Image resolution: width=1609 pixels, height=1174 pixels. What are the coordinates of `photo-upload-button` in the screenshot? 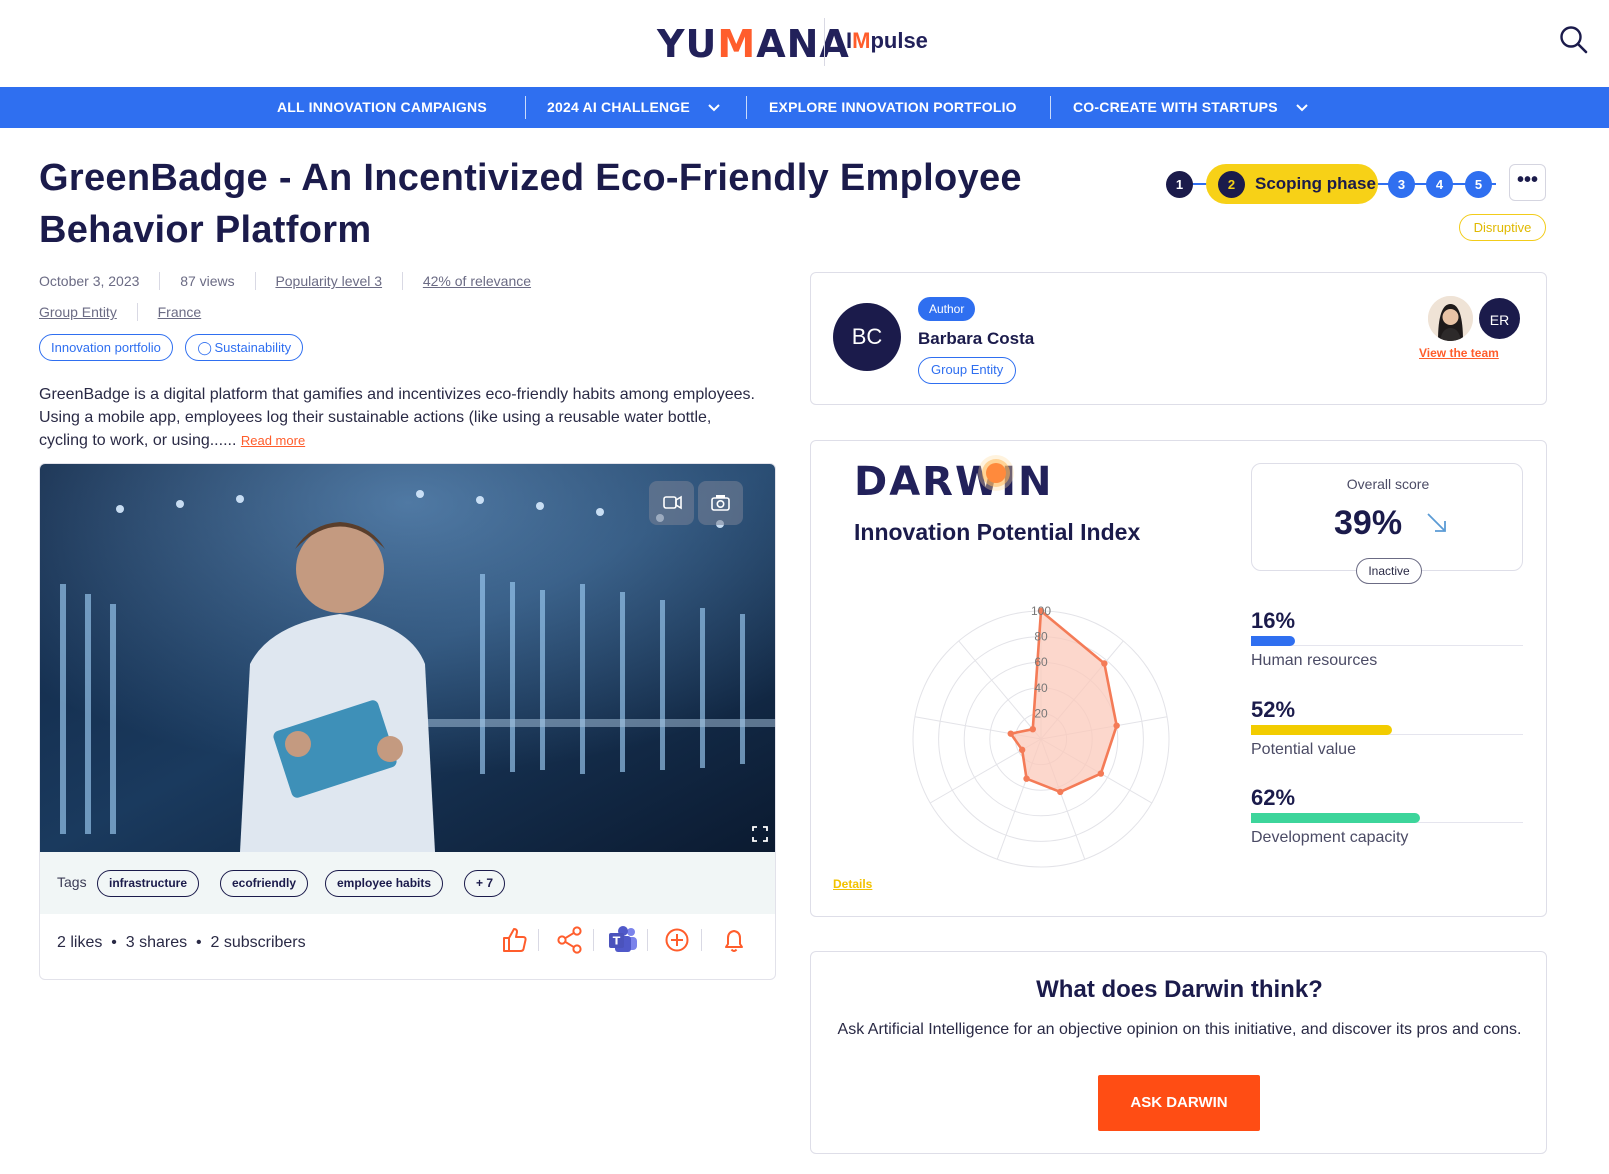 It's located at (720, 503).